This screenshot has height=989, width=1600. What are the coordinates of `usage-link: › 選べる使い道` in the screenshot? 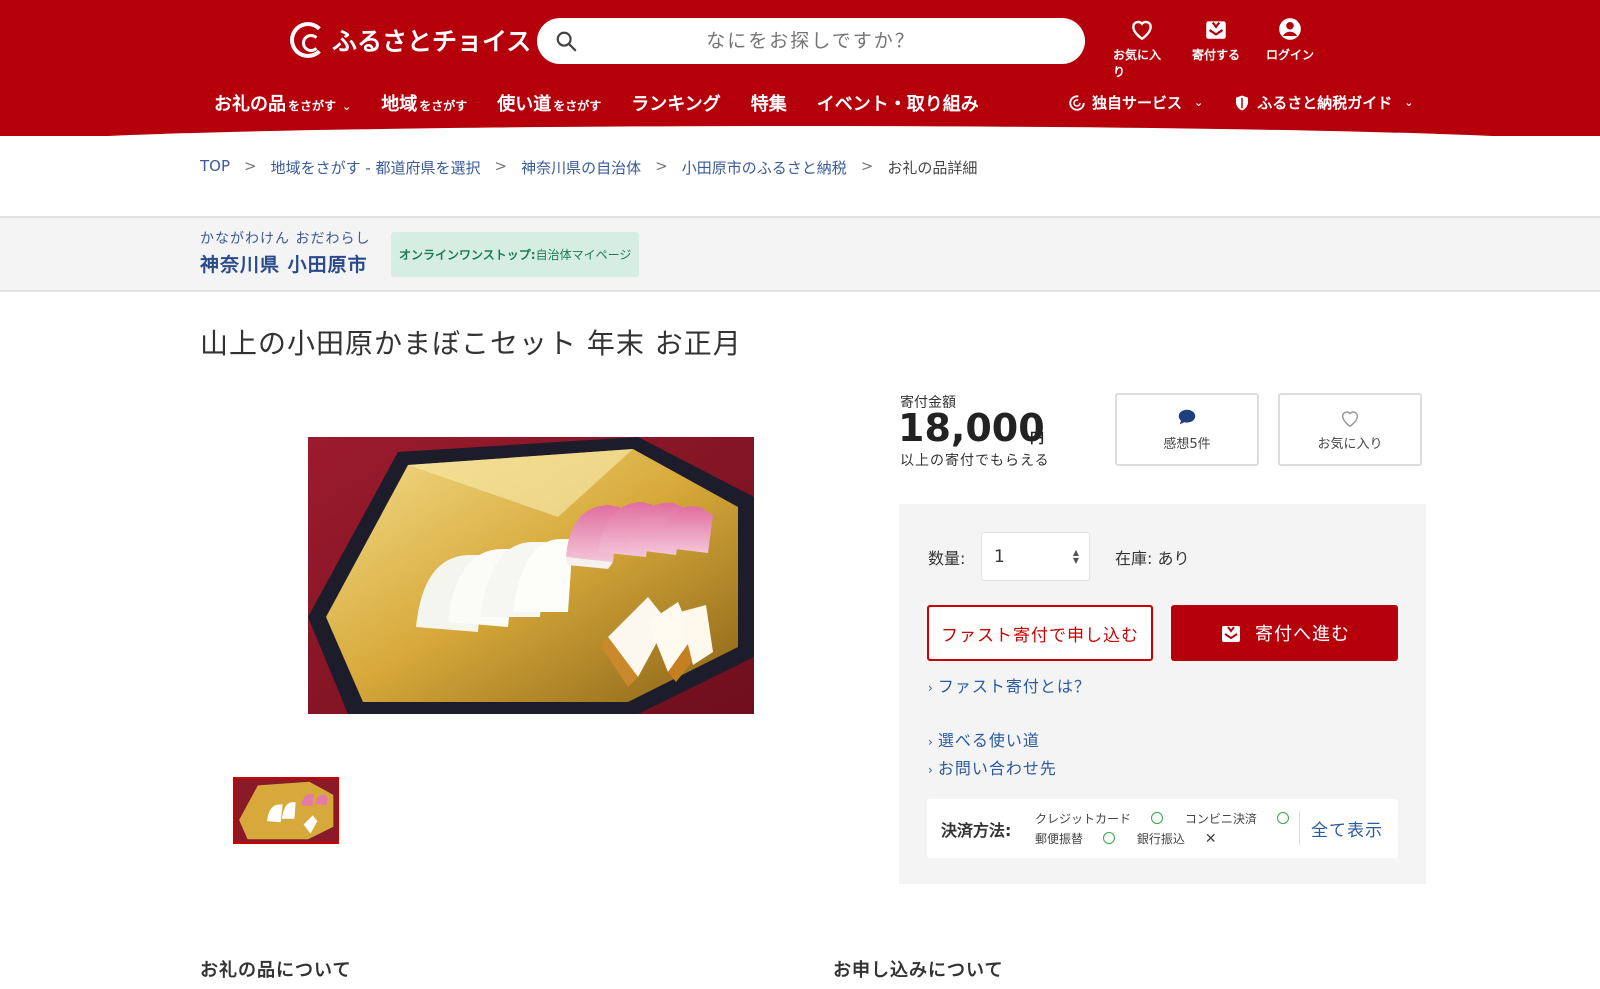 It's located at (984, 739).